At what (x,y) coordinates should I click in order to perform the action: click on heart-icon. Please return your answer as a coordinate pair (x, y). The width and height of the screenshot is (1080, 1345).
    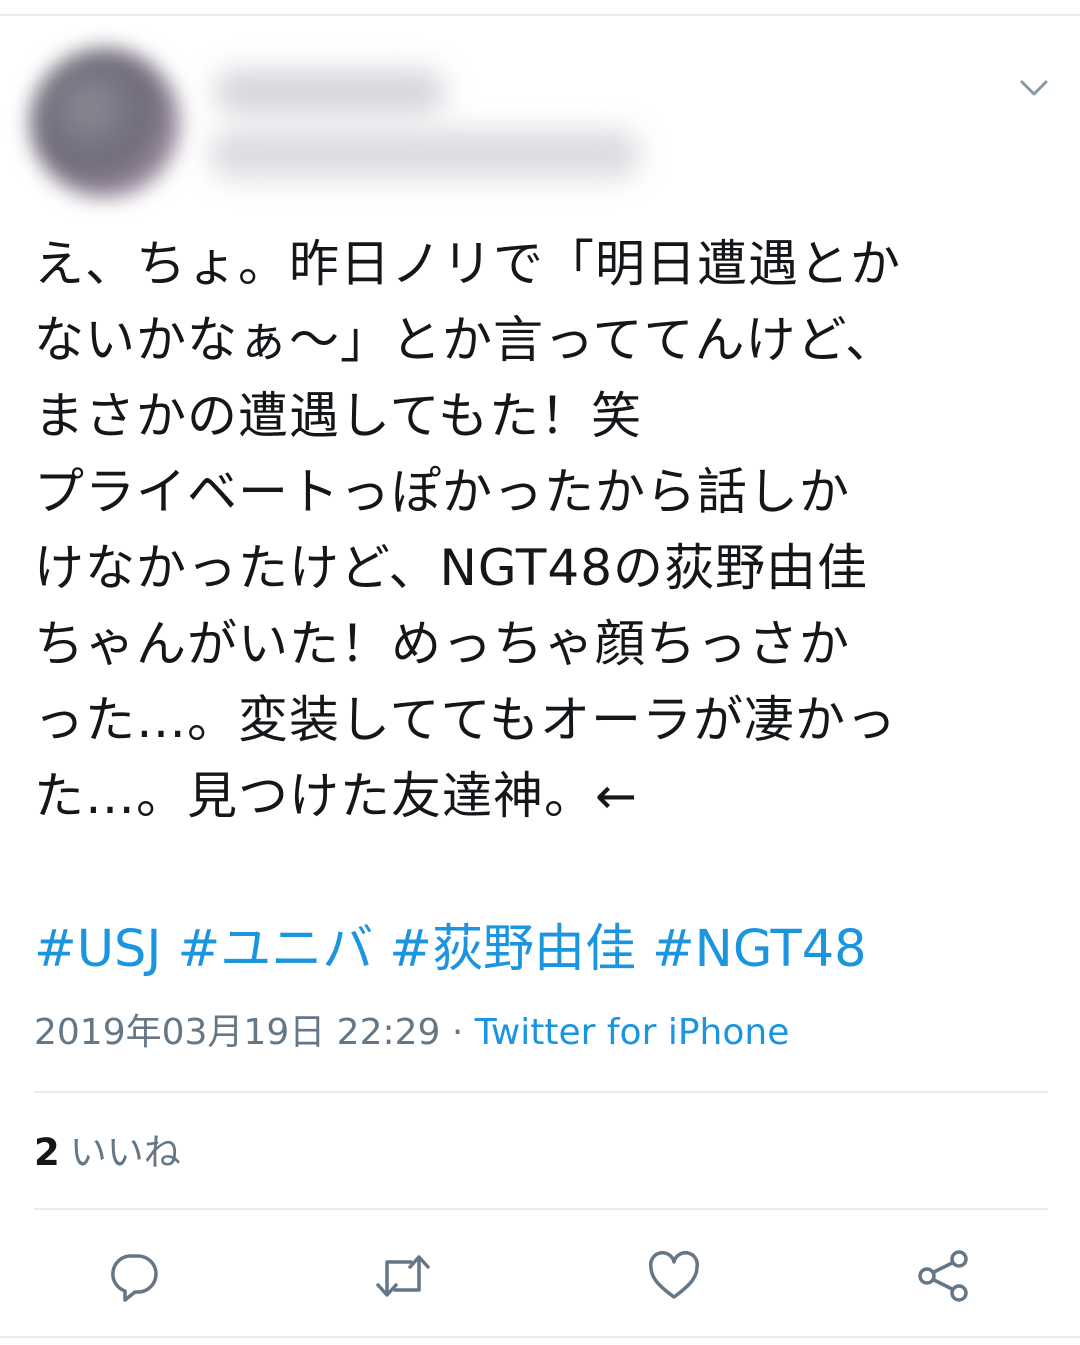
    Looking at the image, I should click on (674, 1275).